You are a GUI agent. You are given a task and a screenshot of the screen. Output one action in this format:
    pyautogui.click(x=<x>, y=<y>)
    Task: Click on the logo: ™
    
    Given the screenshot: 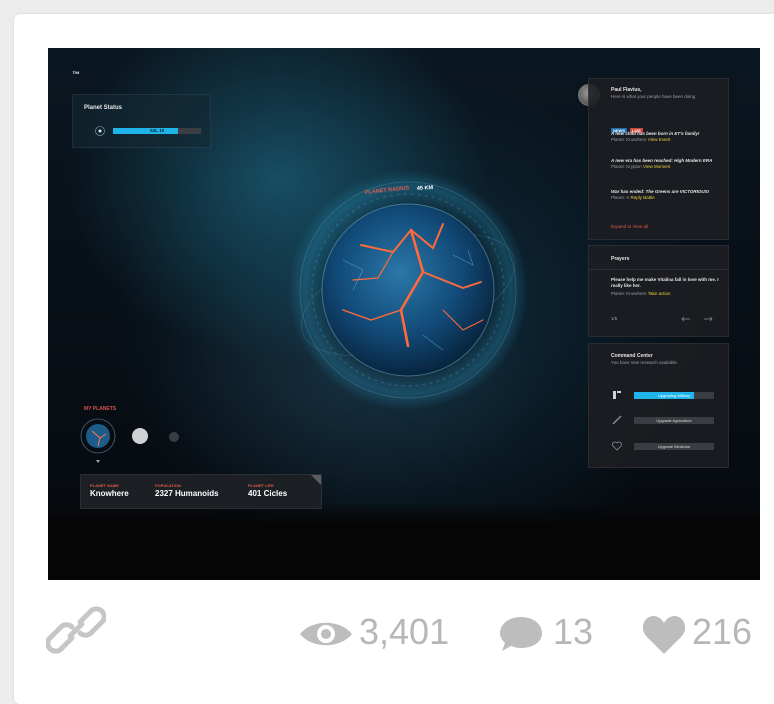 What is the action you would take?
    pyautogui.click(x=76, y=74)
    